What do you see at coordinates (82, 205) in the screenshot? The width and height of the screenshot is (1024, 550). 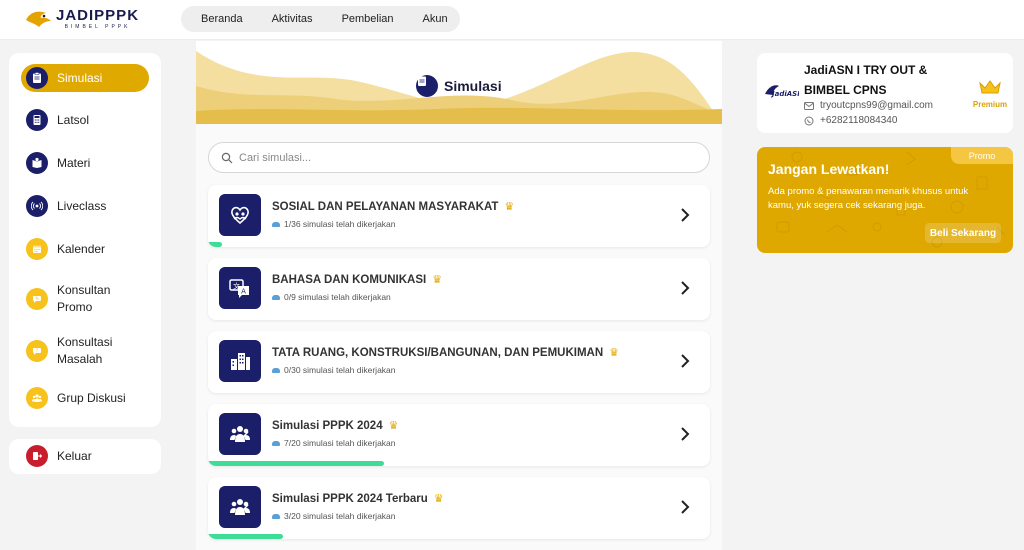 I see `sidebar-item-label: Liveclass` at bounding box center [82, 205].